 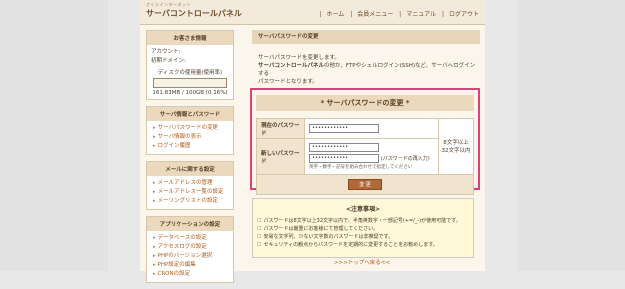 What do you see at coordinates (375, 14) in the screenshot?
I see `nav-member-menu: 会員メニュー` at bounding box center [375, 14].